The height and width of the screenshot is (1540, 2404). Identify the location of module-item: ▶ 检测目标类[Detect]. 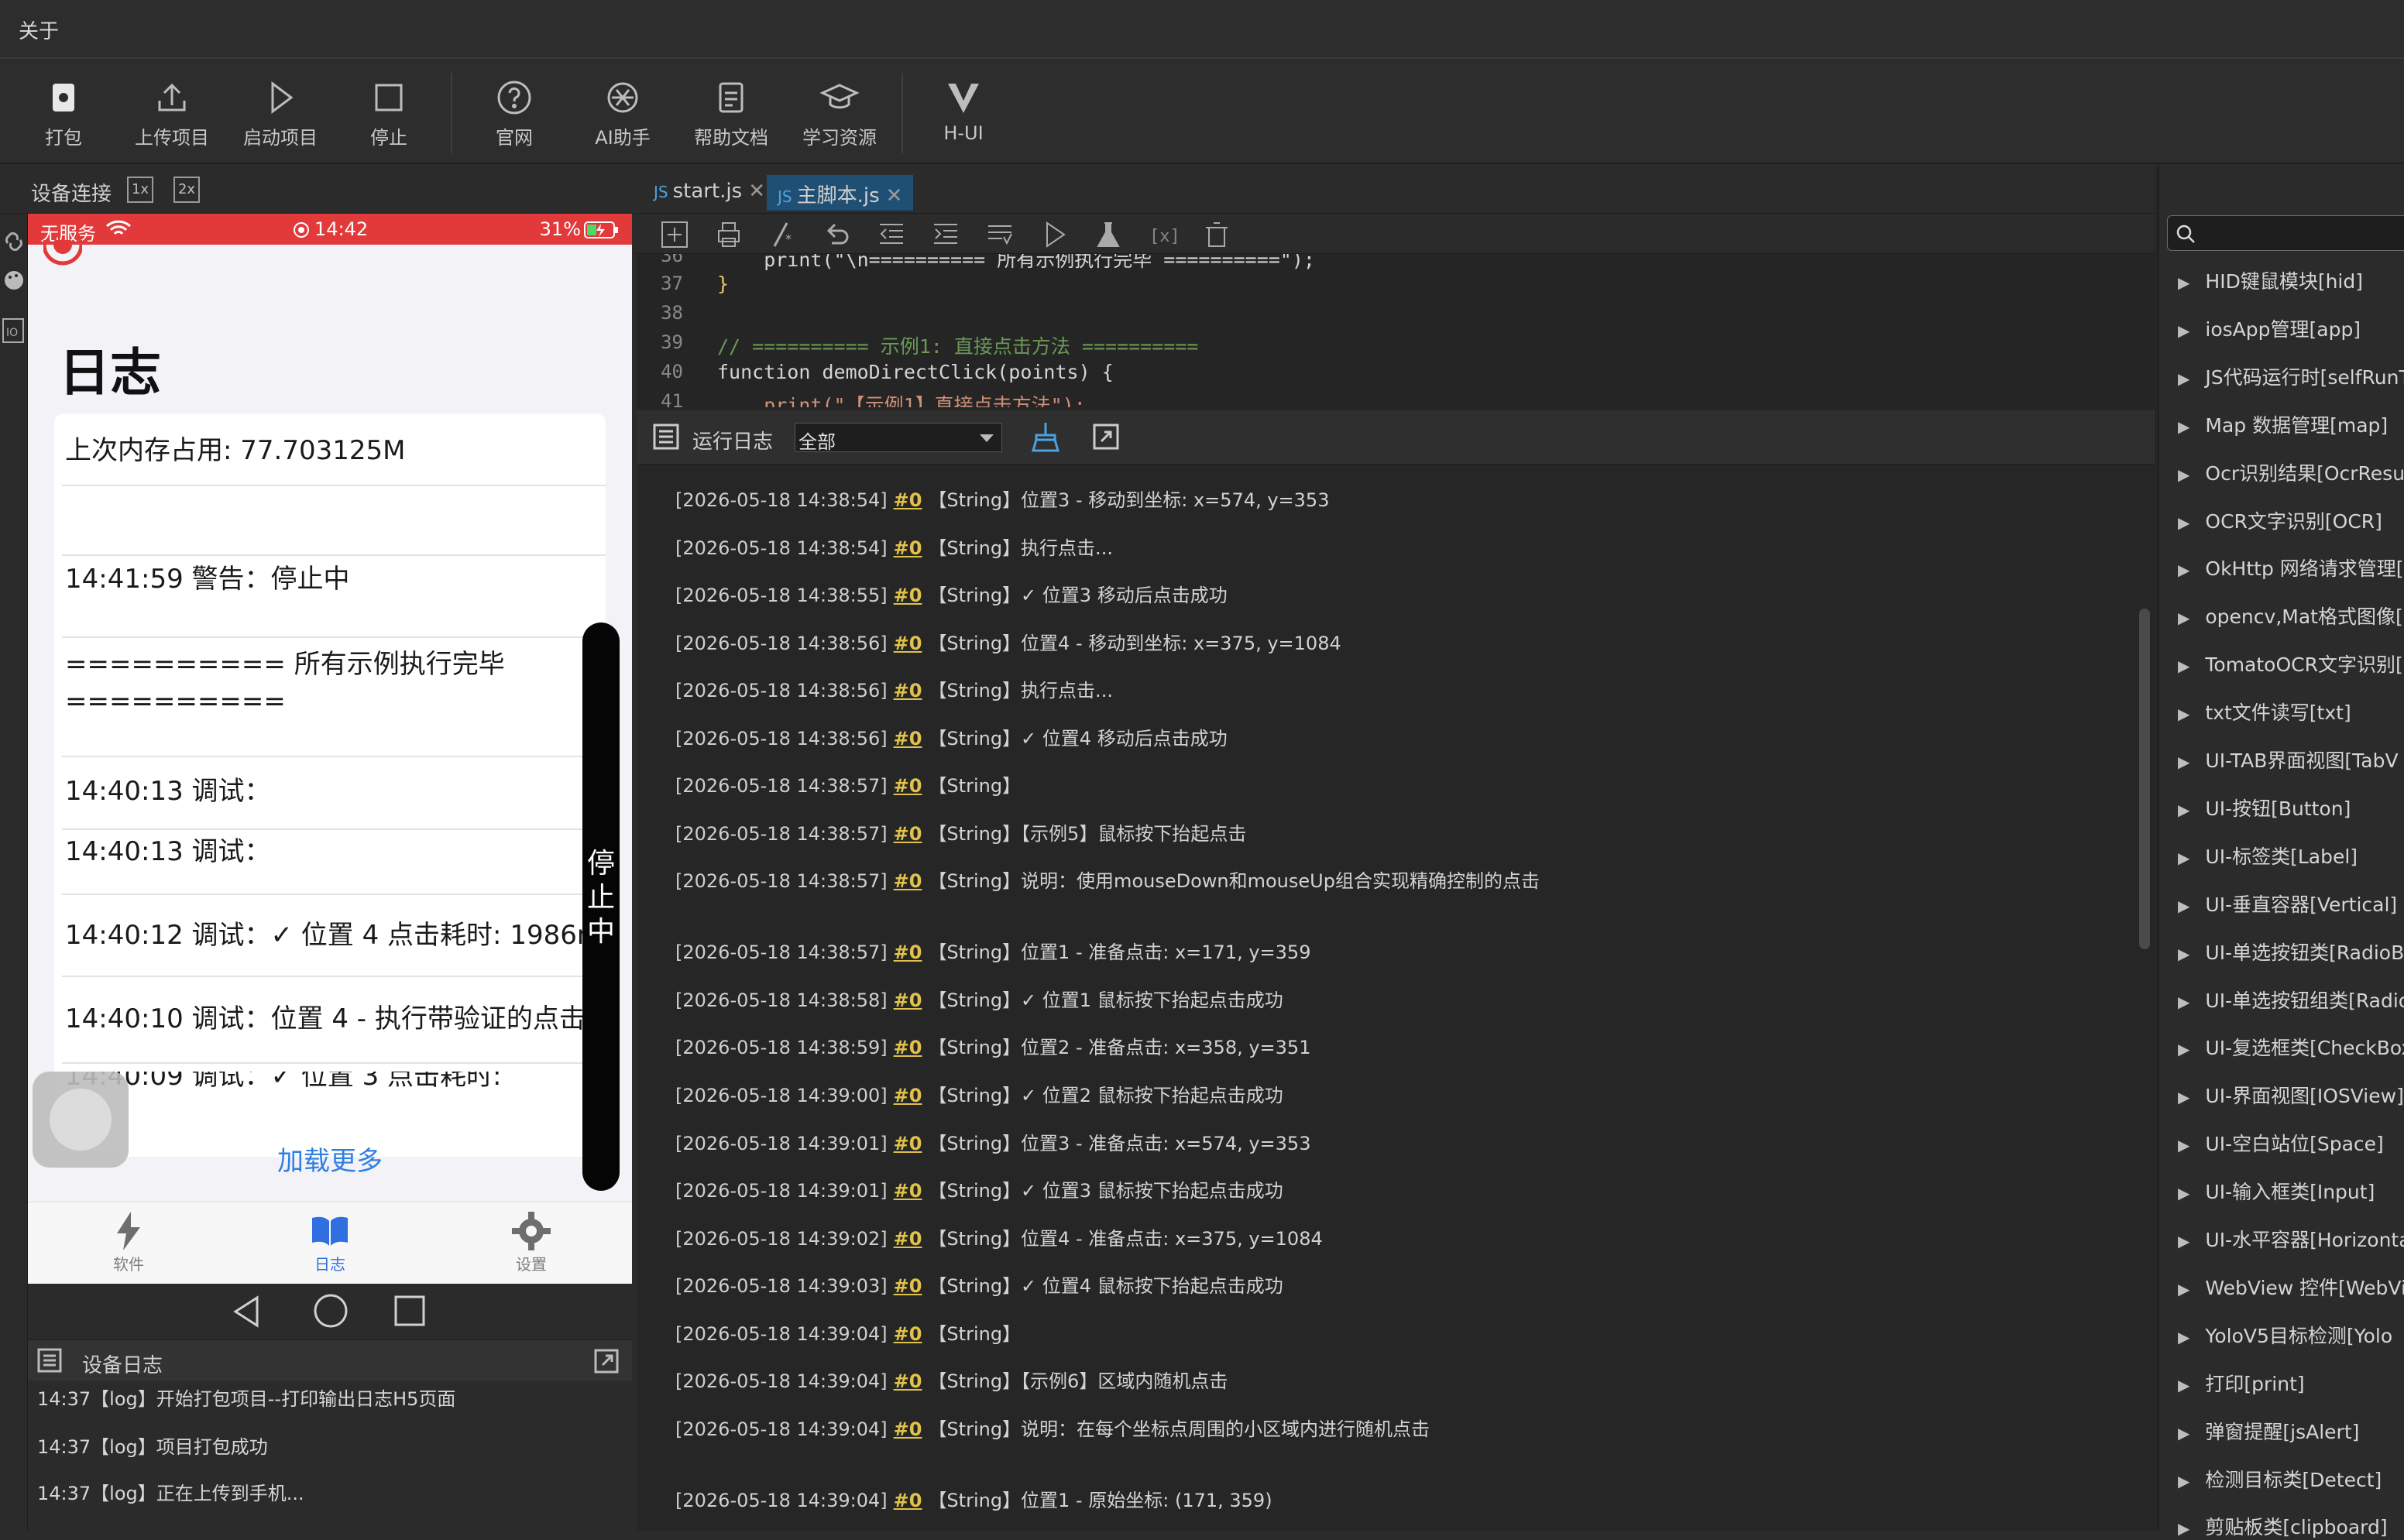
(2280, 1479).